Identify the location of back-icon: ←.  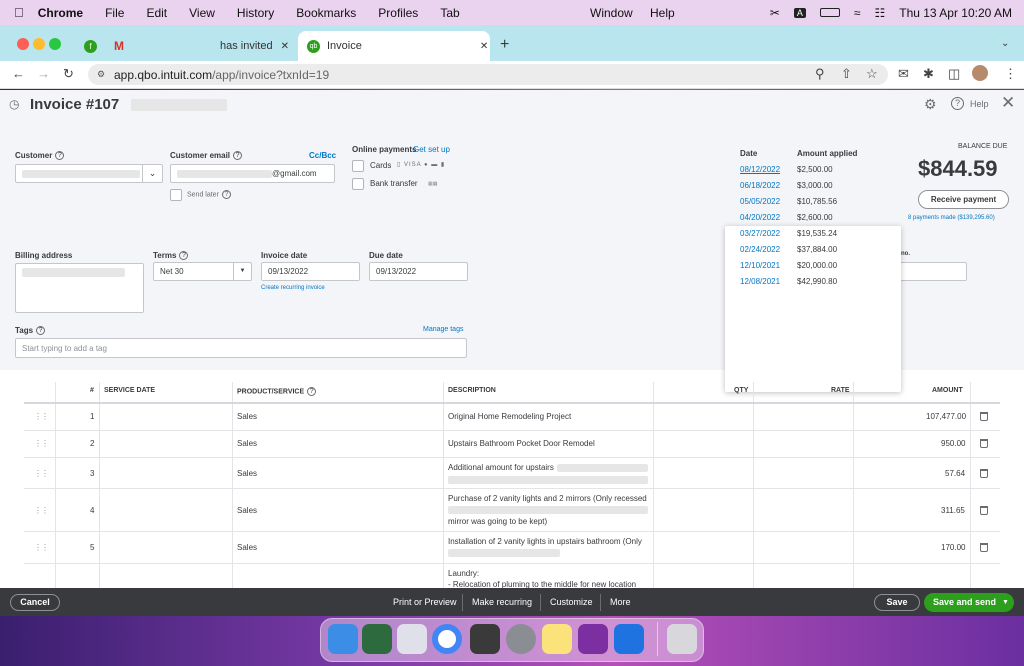
(18, 73).